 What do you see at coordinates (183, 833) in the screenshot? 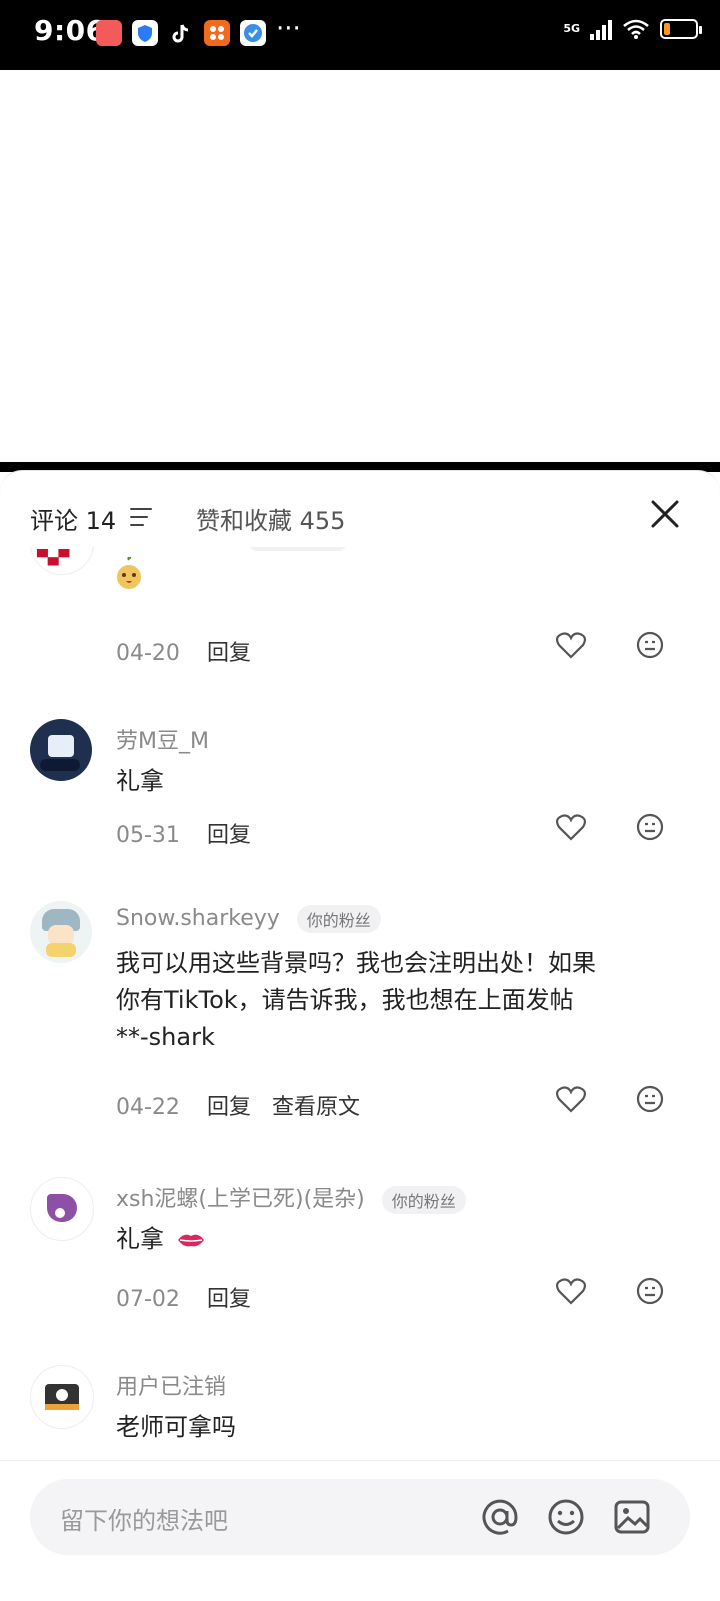
I see `comment-meta: 05-31 回复` at bounding box center [183, 833].